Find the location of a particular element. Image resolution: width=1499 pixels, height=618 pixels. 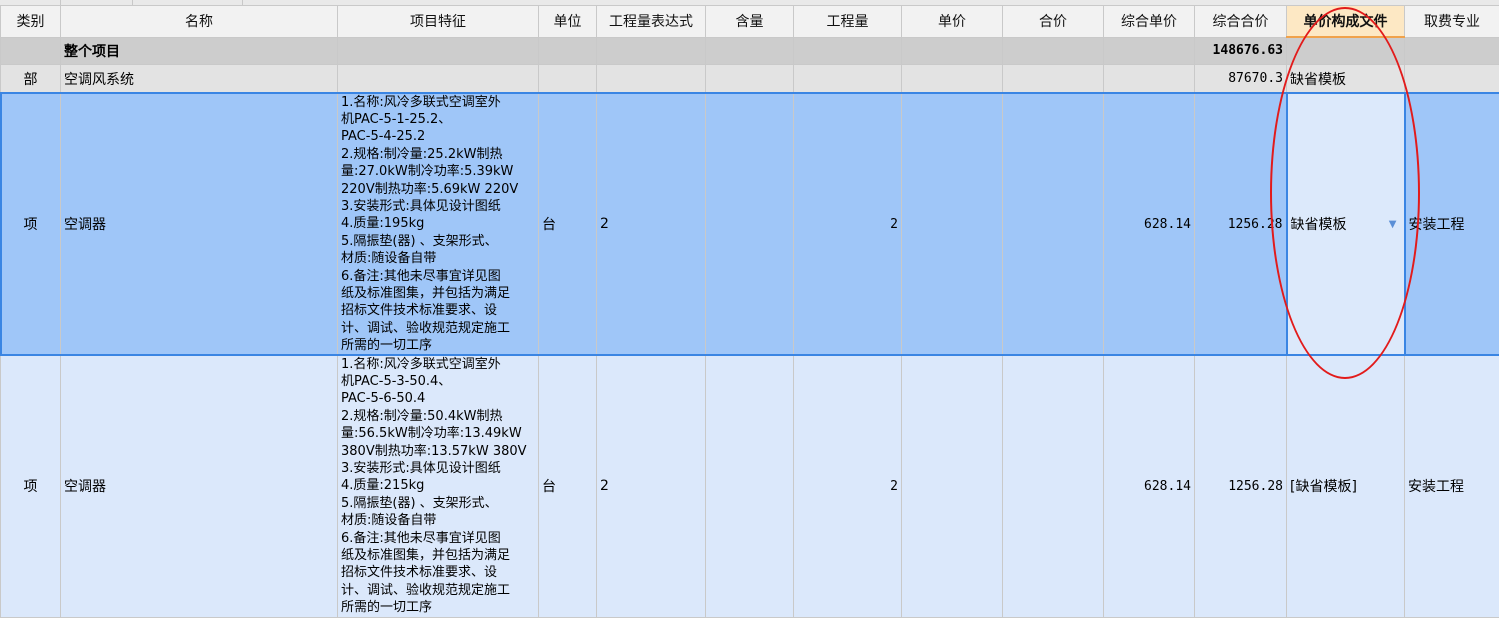

total-composite-total: 148676.63 is located at coordinates (1241, 51).